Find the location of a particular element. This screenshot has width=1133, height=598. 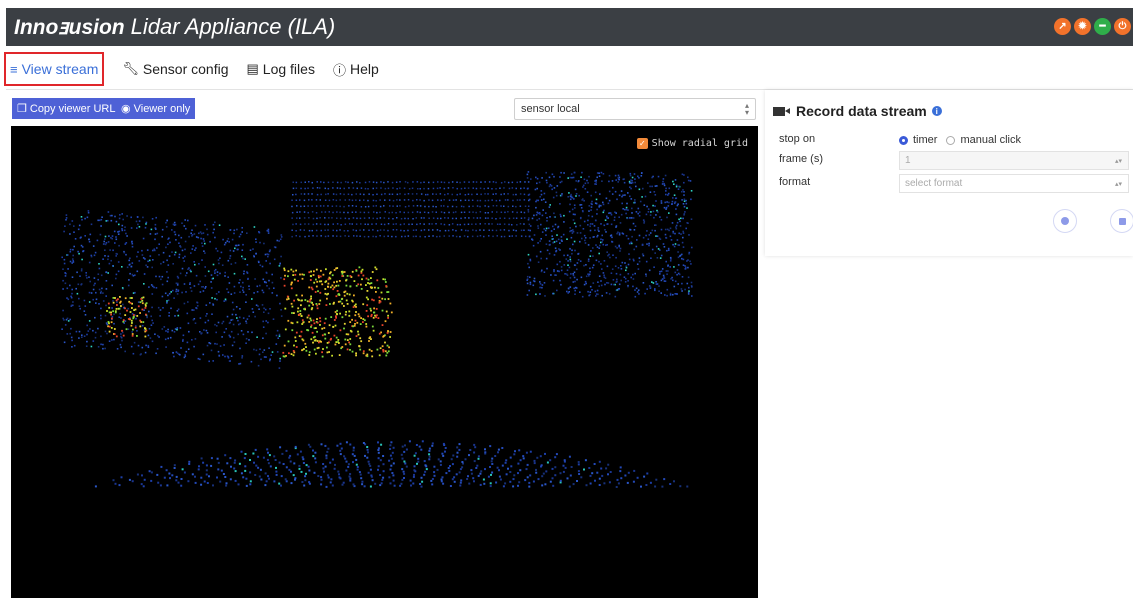

stream-icon: ≡ is located at coordinates (14, 69).